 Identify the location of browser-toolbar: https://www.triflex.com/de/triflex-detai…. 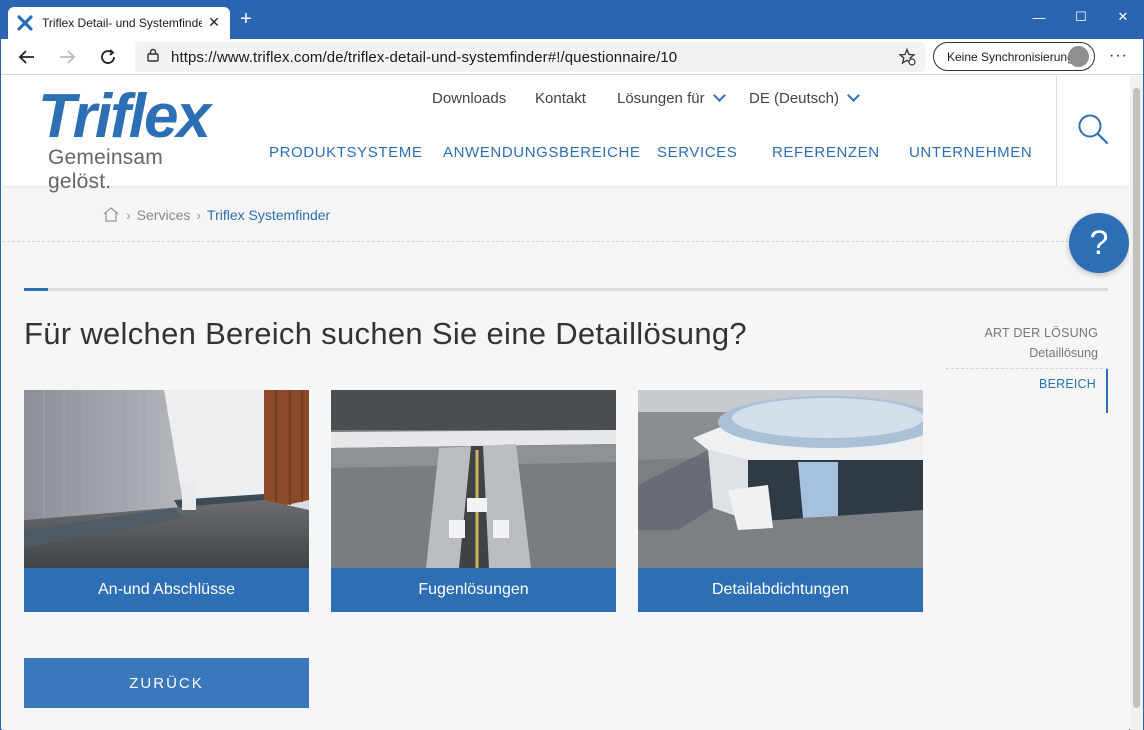
(572, 57).